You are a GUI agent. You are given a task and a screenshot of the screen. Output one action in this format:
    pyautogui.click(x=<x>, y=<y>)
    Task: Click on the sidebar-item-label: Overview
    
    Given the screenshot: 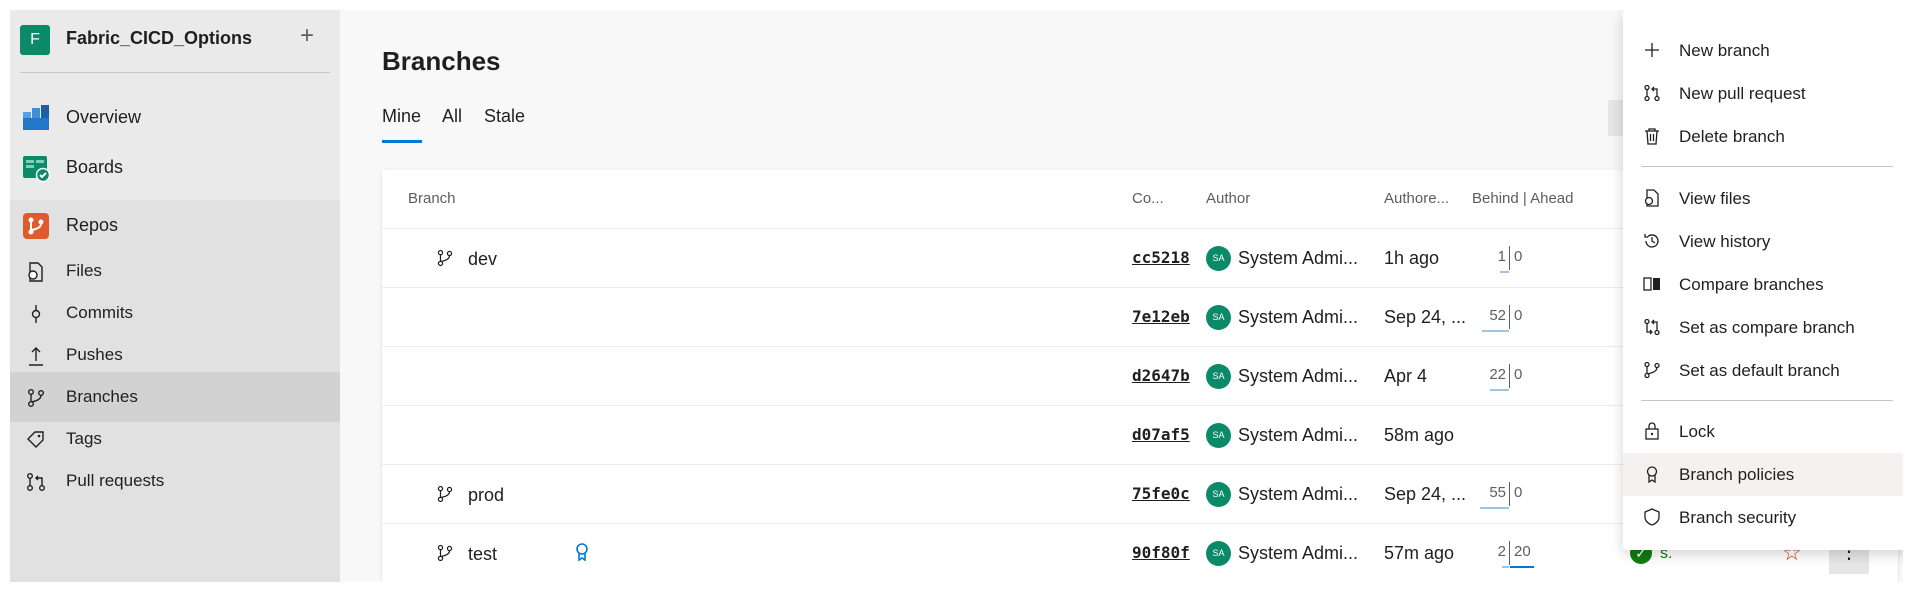 What is the action you would take?
    pyautogui.click(x=104, y=117)
    